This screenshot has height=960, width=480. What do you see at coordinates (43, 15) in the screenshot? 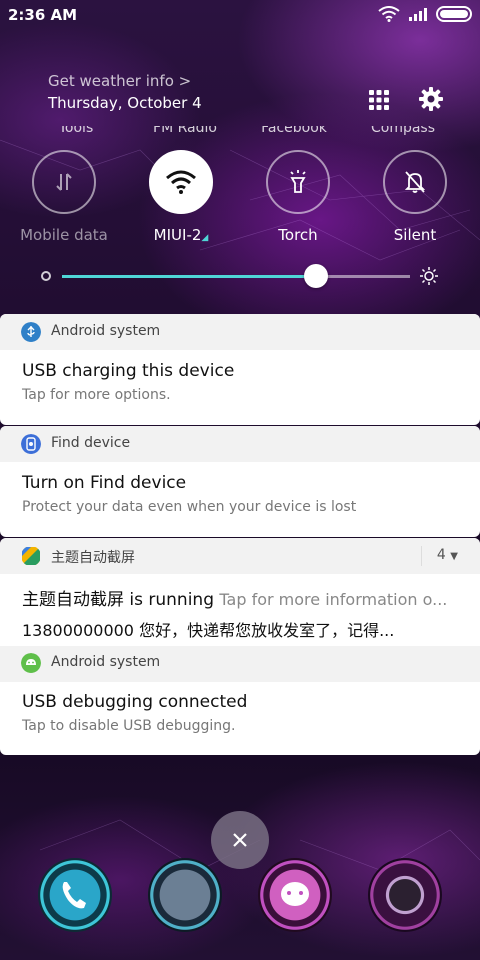
I see `status-time: 2:36 AM` at bounding box center [43, 15].